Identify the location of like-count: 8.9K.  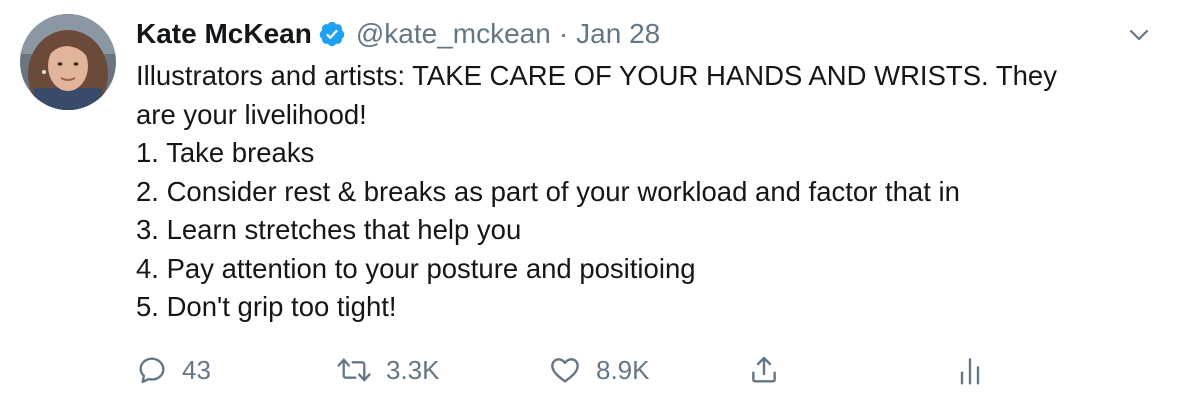
(623, 369).